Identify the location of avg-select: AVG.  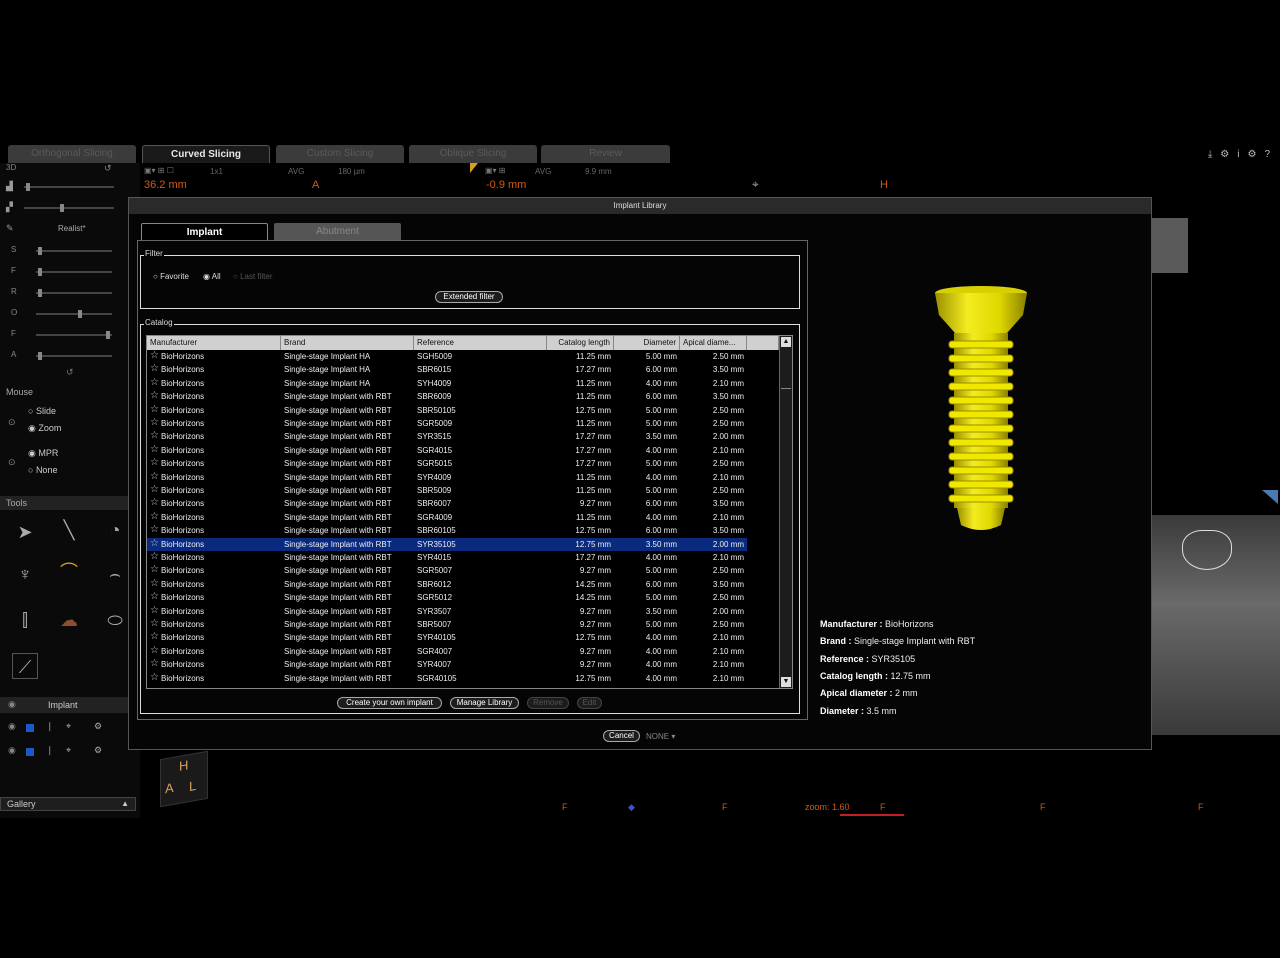
(296, 171).